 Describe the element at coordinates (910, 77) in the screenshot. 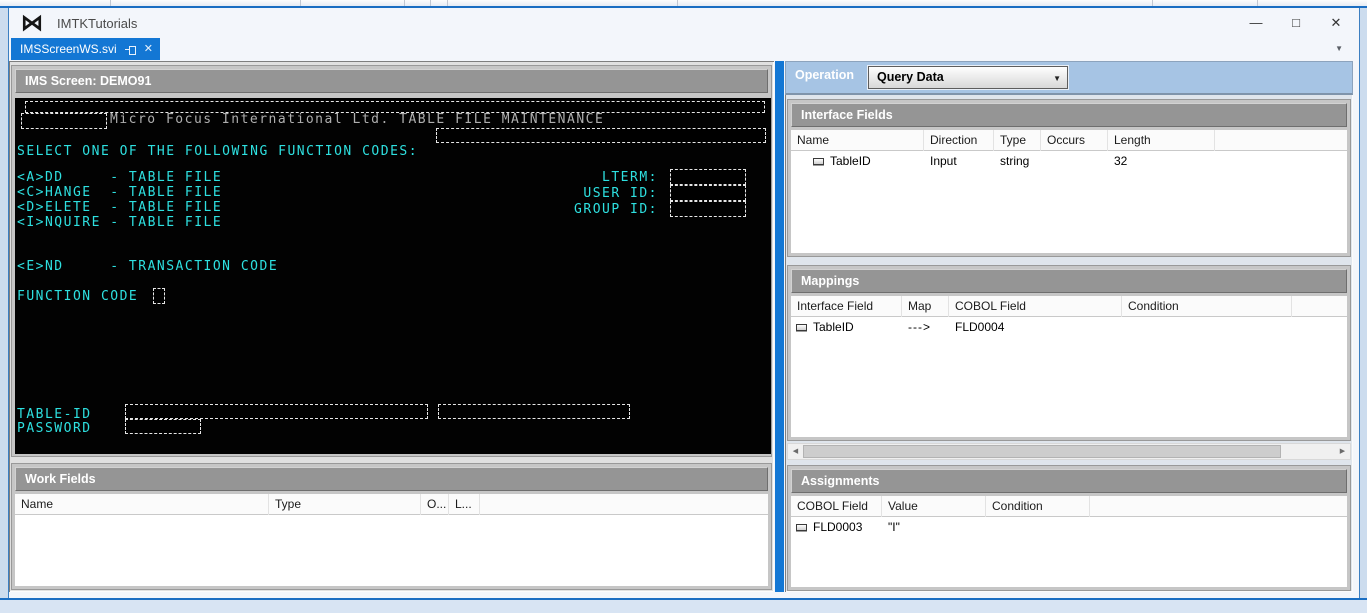

I see `operation-dropdown-value: Query Data` at that location.